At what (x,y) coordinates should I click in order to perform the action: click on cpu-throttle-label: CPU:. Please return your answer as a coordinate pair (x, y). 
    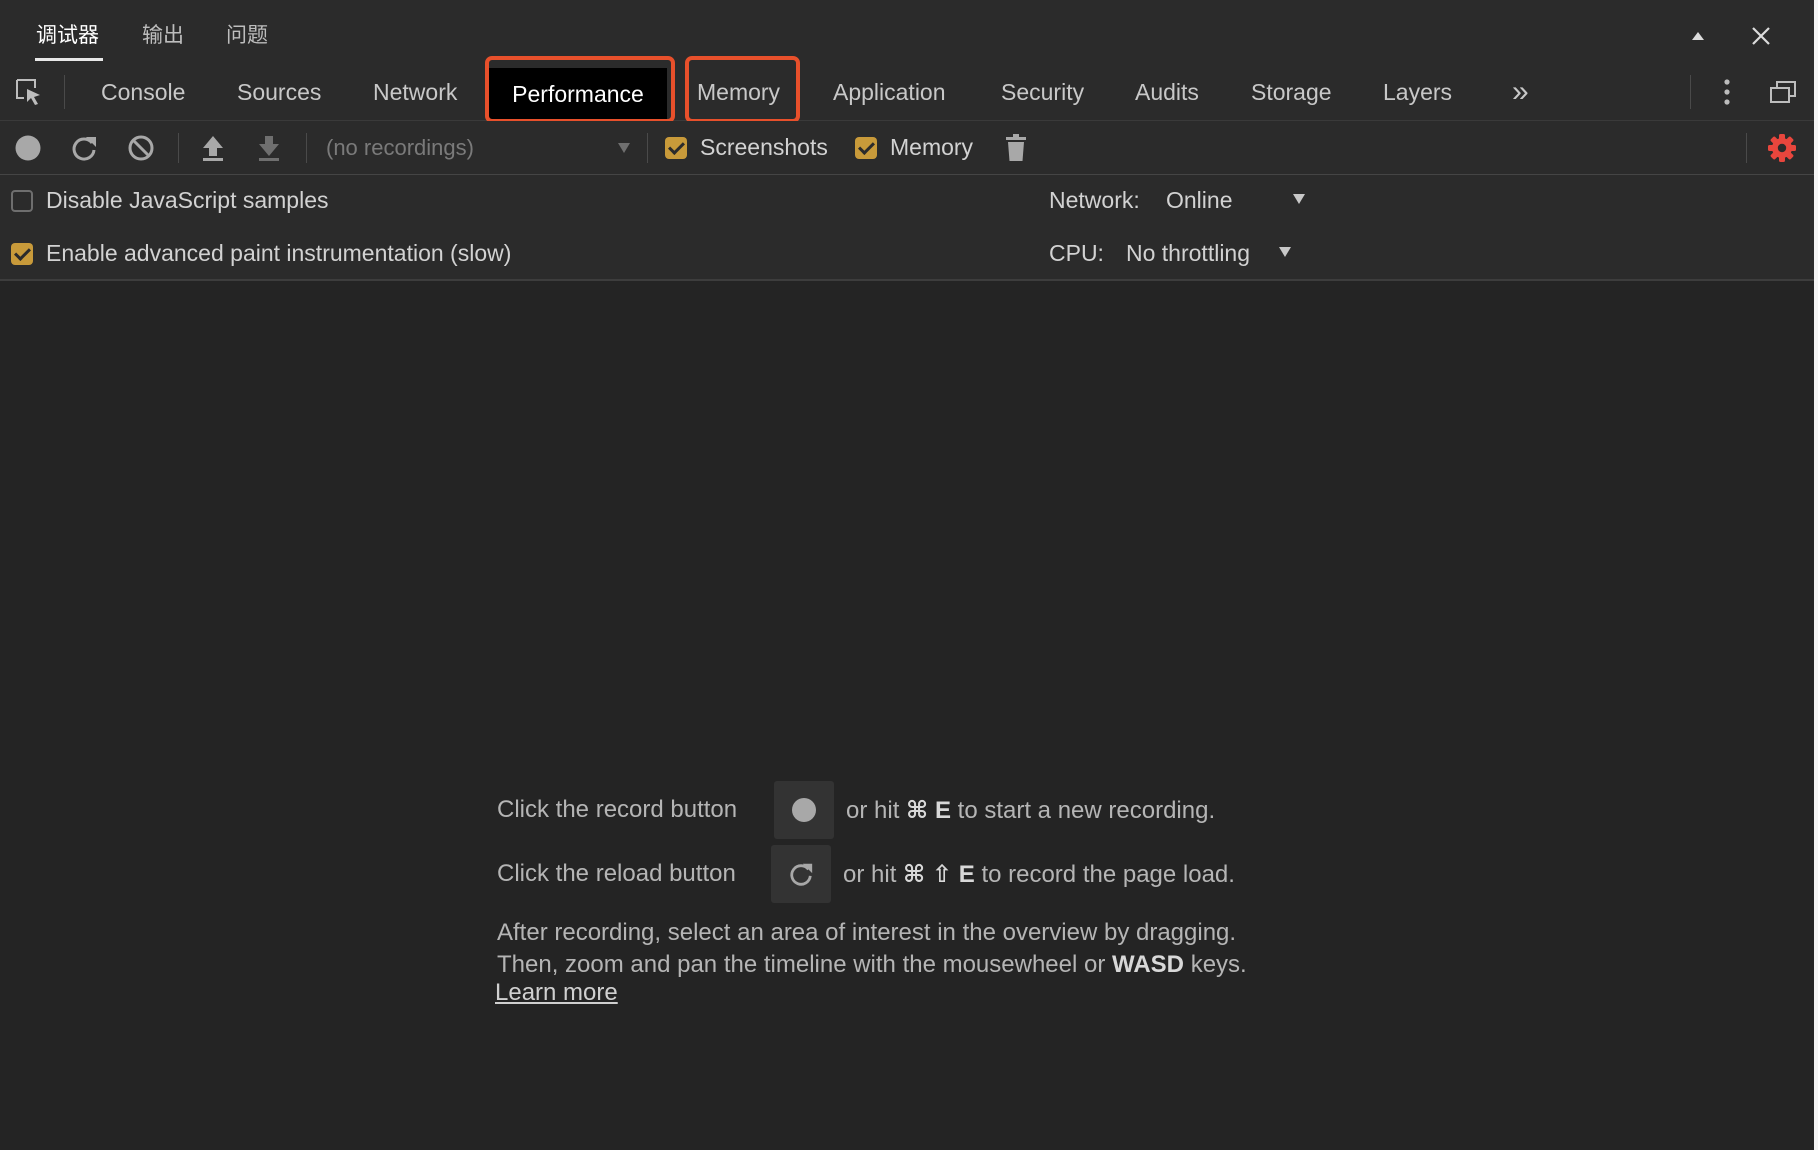
    Looking at the image, I should click on (1076, 253).